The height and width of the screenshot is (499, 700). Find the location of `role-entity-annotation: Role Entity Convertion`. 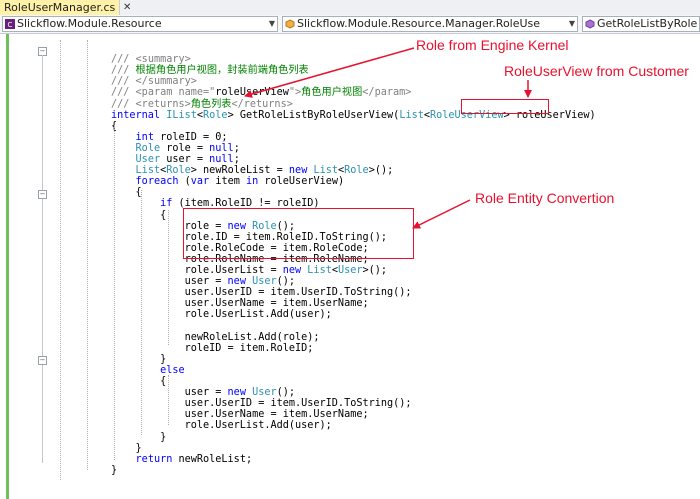

role-entity-annotation: Role Entity Convertion is located at coordinates (545, 198).